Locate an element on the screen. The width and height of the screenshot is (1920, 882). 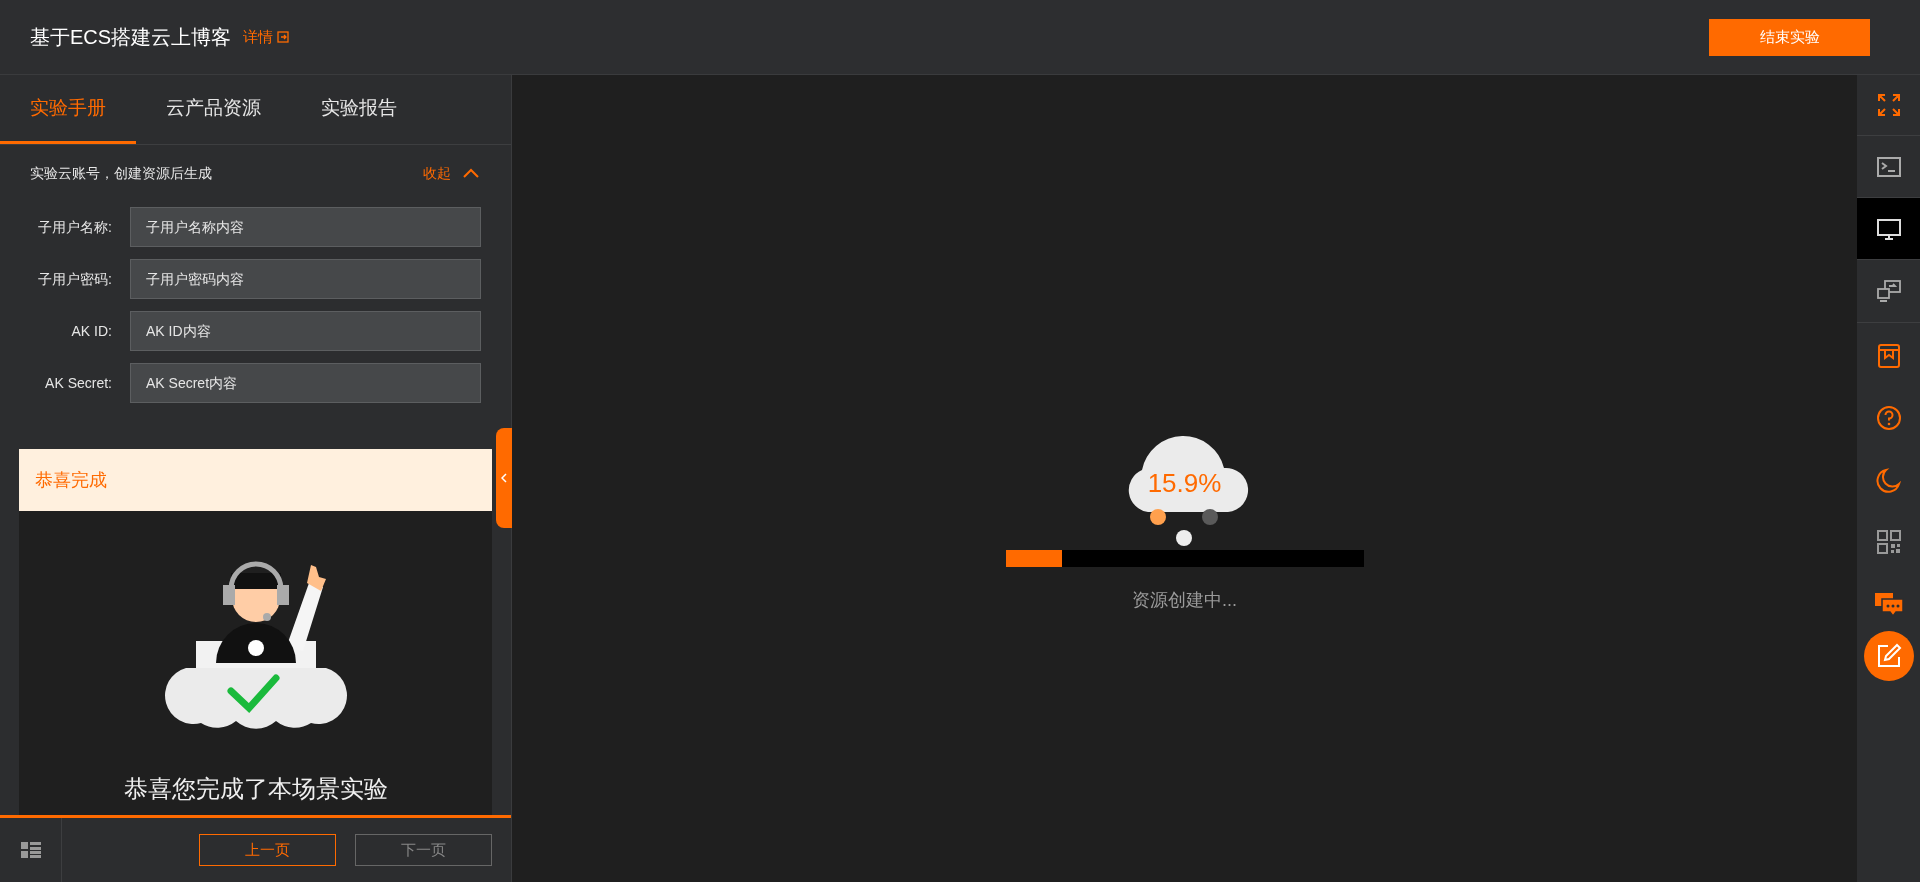
tab: 实验报告 is located at coordinates (359, 109).